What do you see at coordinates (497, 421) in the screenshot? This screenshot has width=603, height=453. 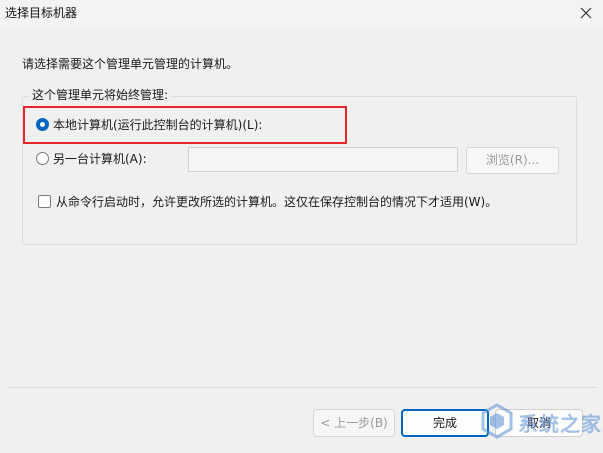 I see `watermark-logo-icon` at bounding box center [497, 421].